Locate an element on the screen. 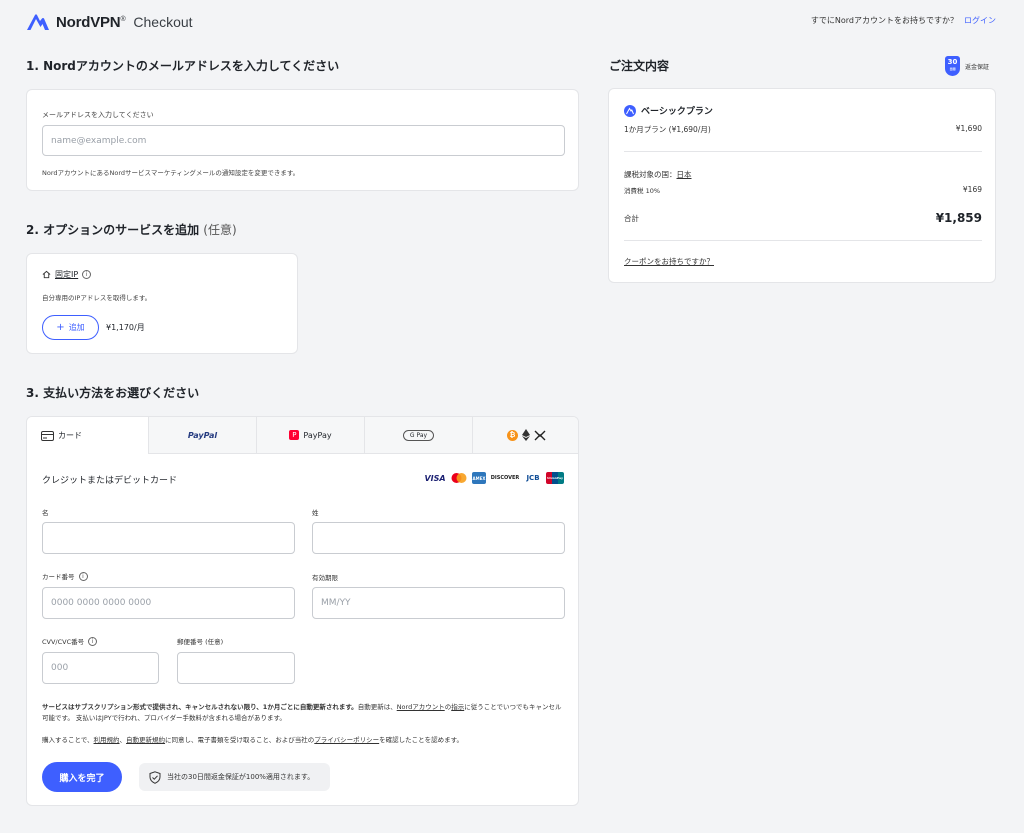  google-pay-icon: G Pay is located at coordinates (418, 435).